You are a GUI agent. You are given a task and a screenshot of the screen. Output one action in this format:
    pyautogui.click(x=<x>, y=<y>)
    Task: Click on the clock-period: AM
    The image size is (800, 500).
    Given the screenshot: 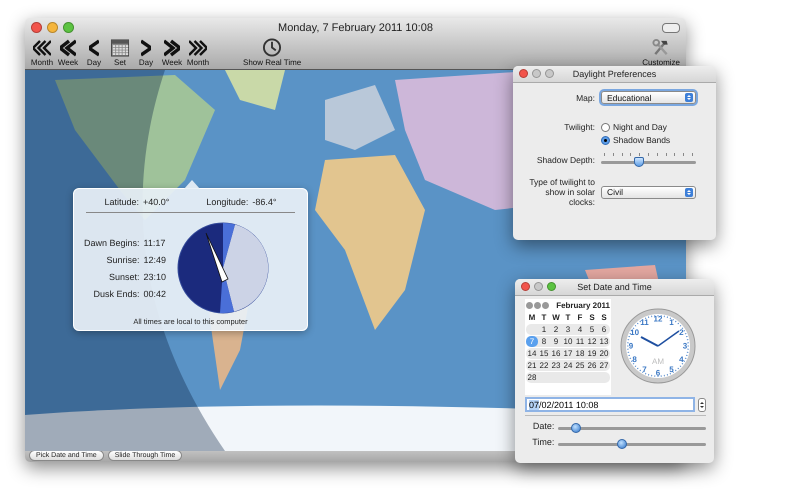 What is the action you would take?
    pyautogui.click(x=658, y=361)
    